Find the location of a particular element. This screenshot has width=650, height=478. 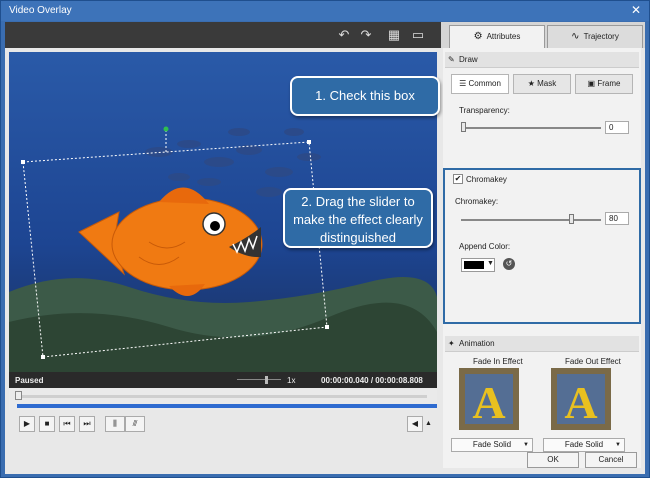

redo-icon: ↷ is located at coordinates (366, 35).